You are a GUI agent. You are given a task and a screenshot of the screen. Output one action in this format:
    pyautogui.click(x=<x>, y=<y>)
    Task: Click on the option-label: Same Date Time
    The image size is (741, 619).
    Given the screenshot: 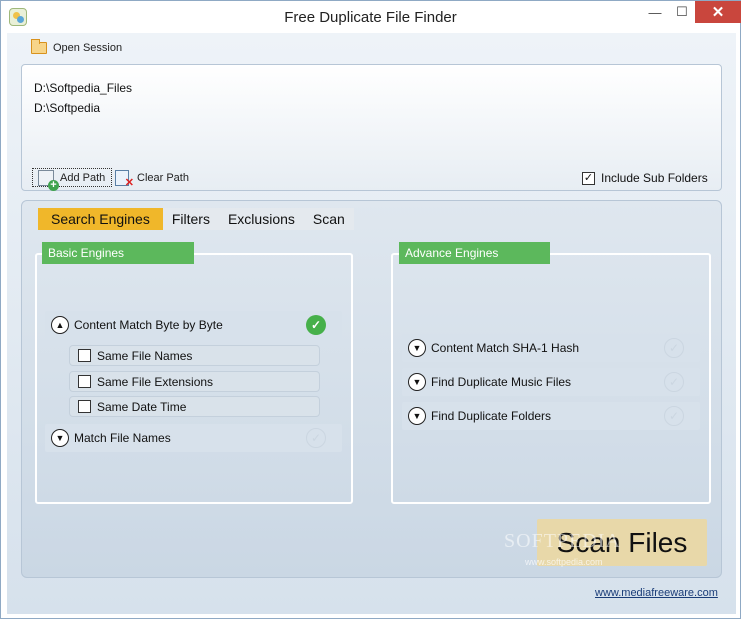 What is the action you would take?
    pyautogui.click(x=142, y=406)
    